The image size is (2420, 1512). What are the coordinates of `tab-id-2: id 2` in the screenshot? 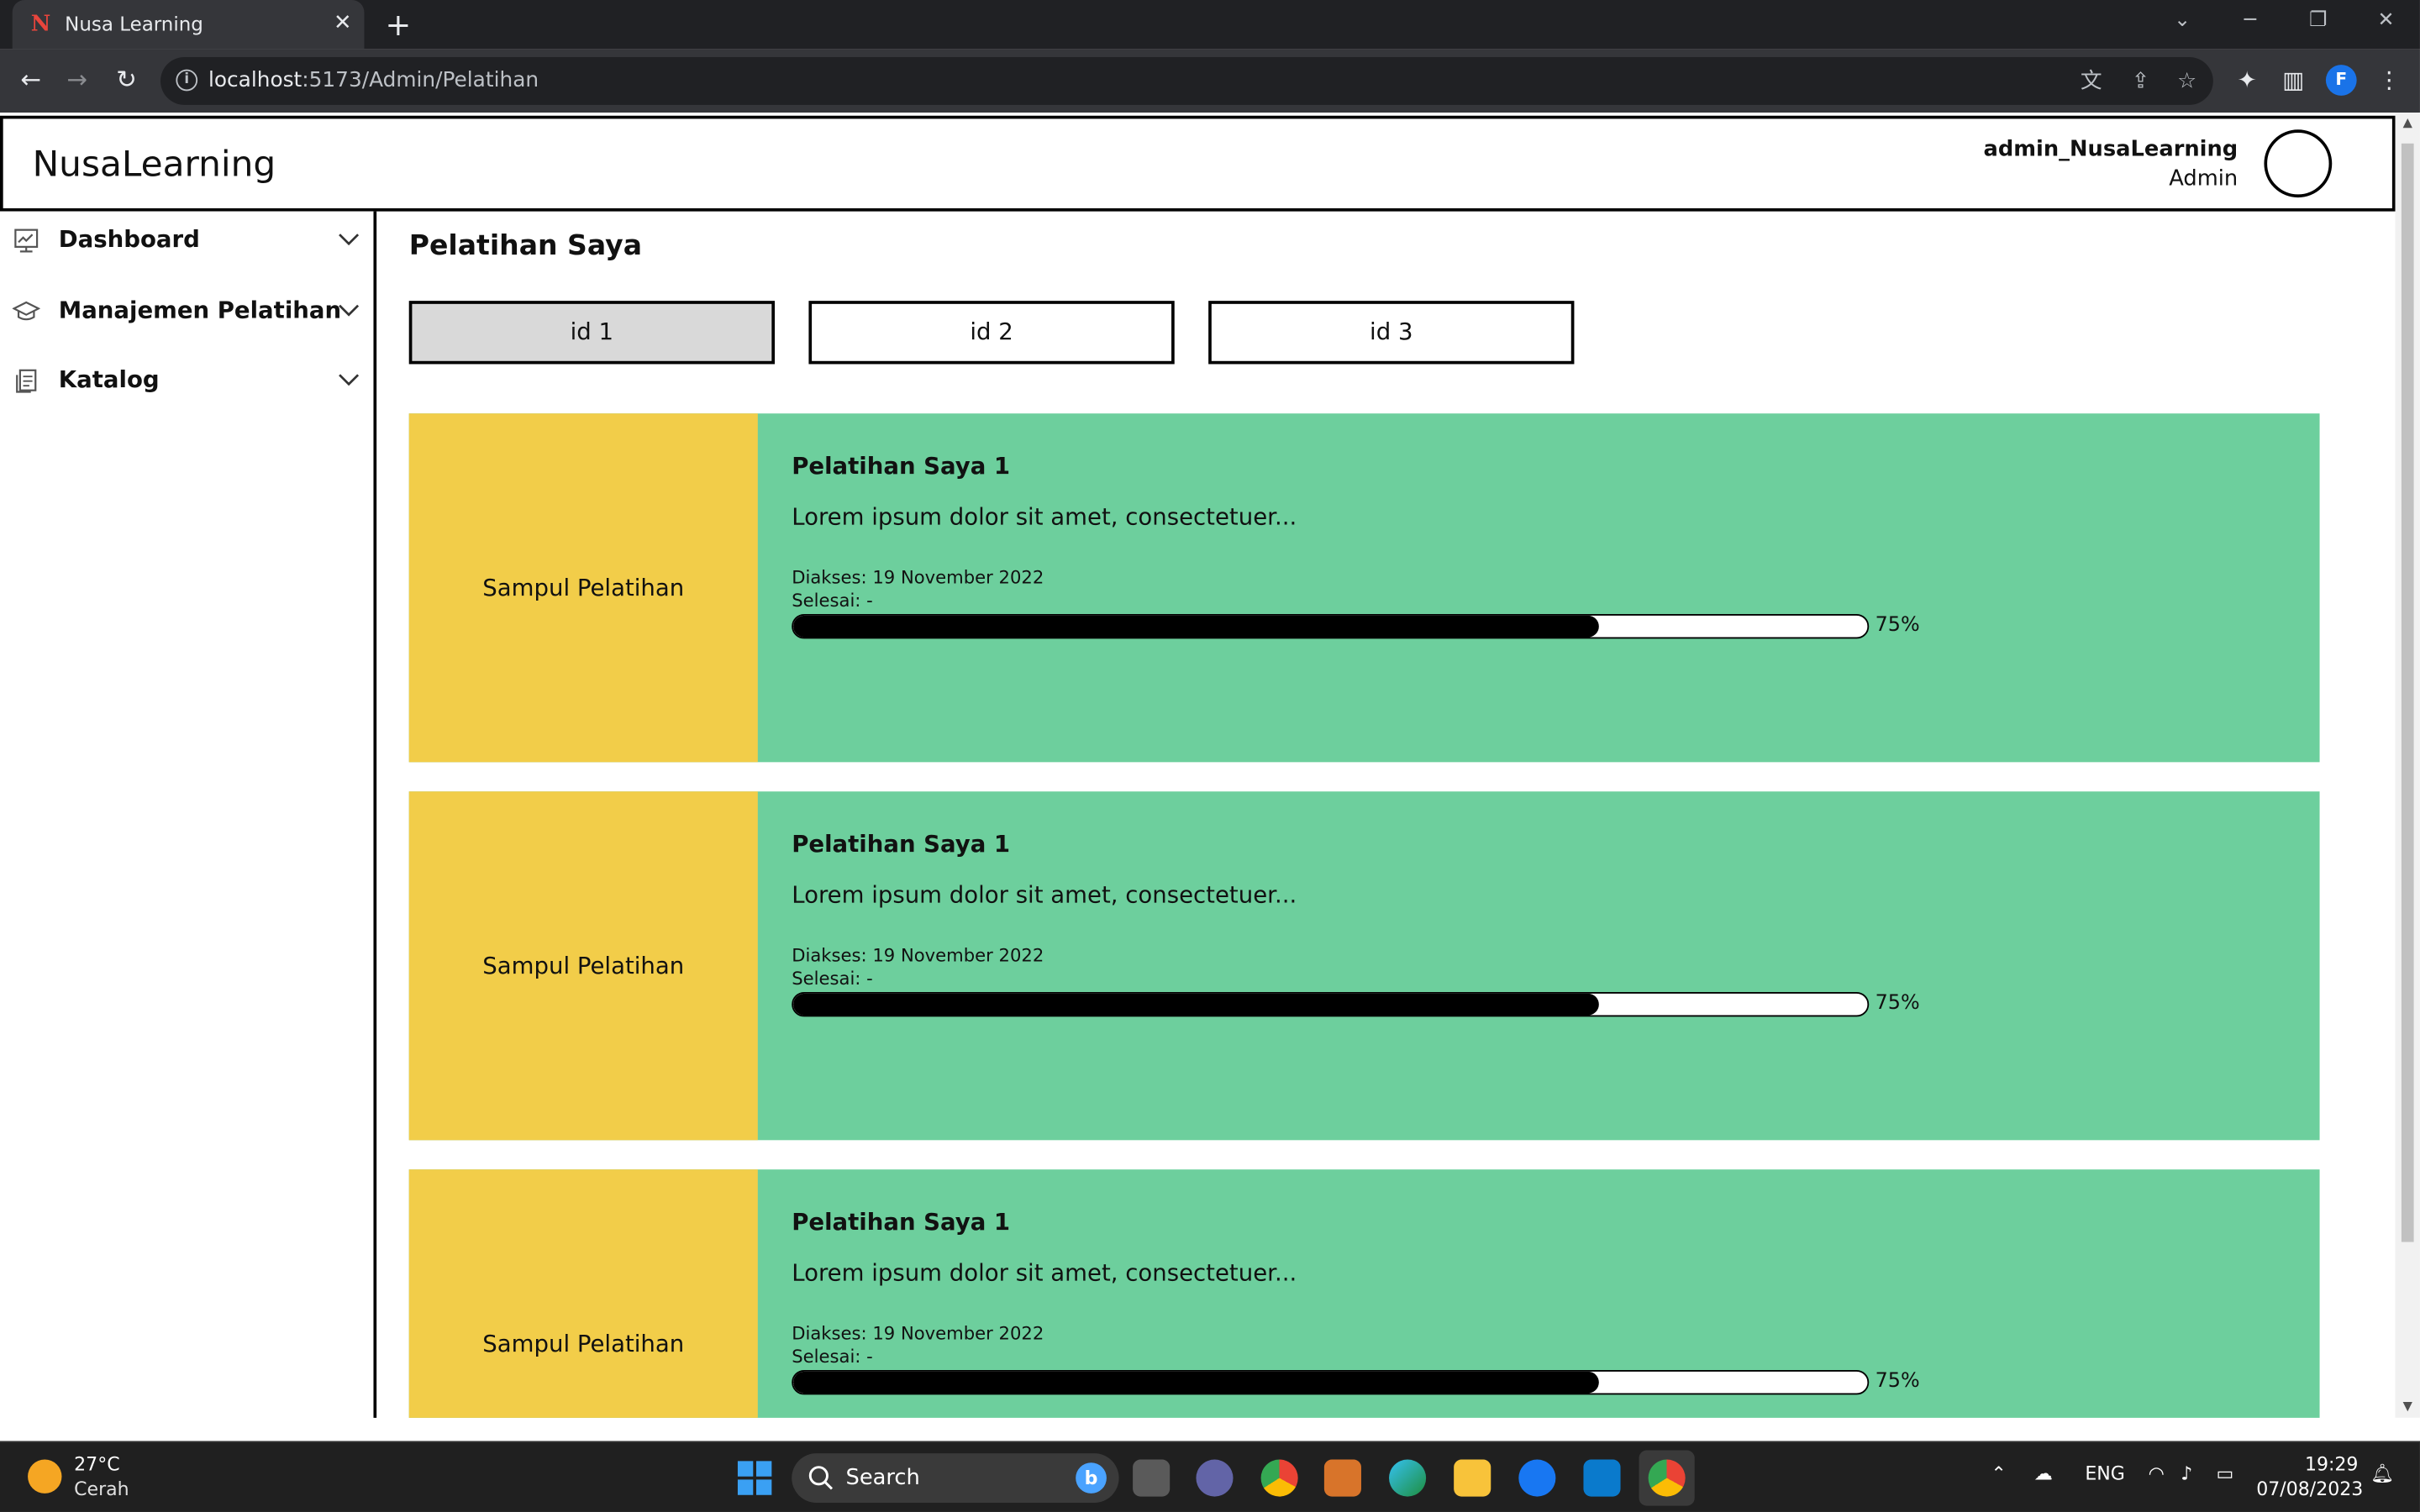 It's located at (992, 333).